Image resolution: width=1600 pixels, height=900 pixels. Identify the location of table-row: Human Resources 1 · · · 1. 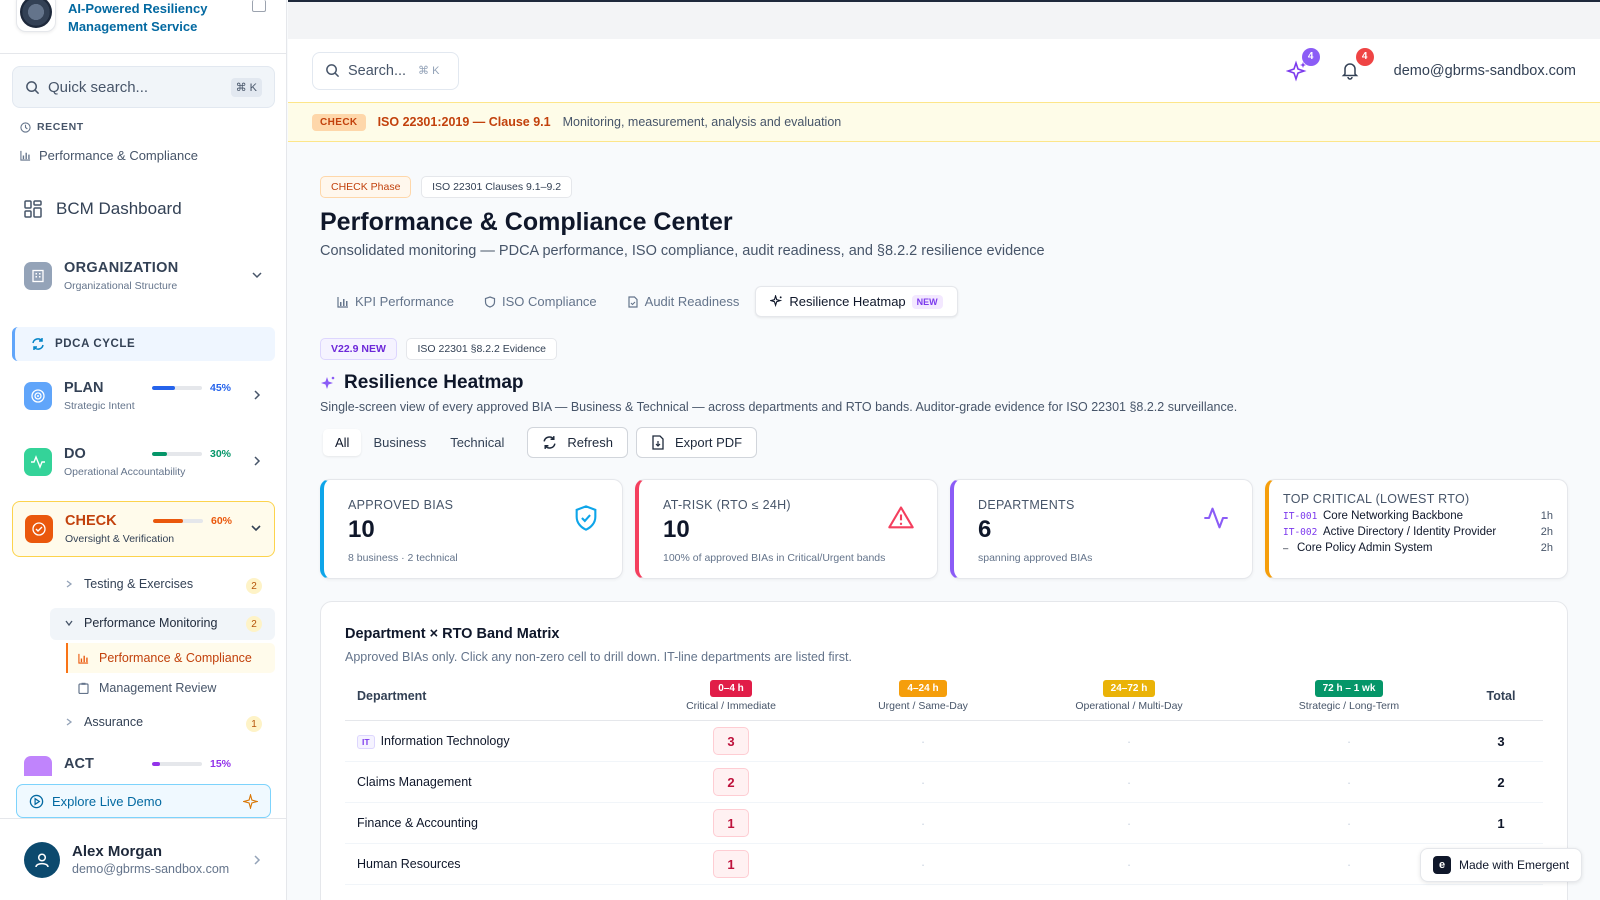
(944, 864).